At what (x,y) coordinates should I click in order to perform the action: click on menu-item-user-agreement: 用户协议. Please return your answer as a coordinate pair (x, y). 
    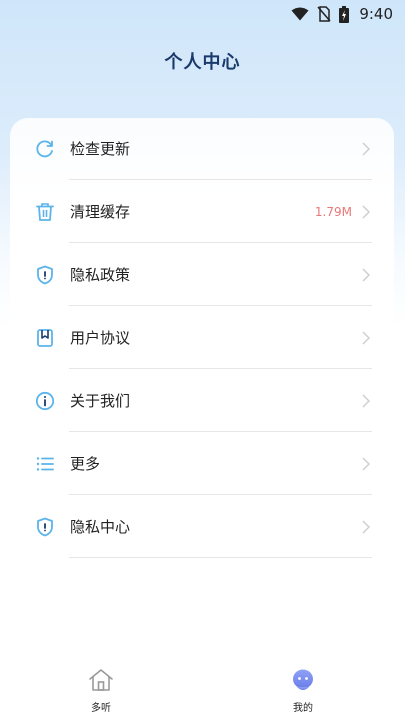
    Looking at the image, I should click on (203, 337).